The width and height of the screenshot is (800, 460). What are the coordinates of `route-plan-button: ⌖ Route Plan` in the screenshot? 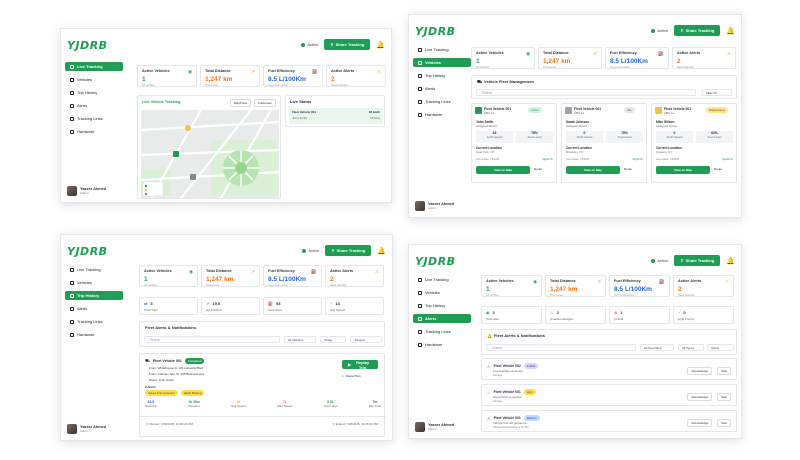 It's located at (360, 376).